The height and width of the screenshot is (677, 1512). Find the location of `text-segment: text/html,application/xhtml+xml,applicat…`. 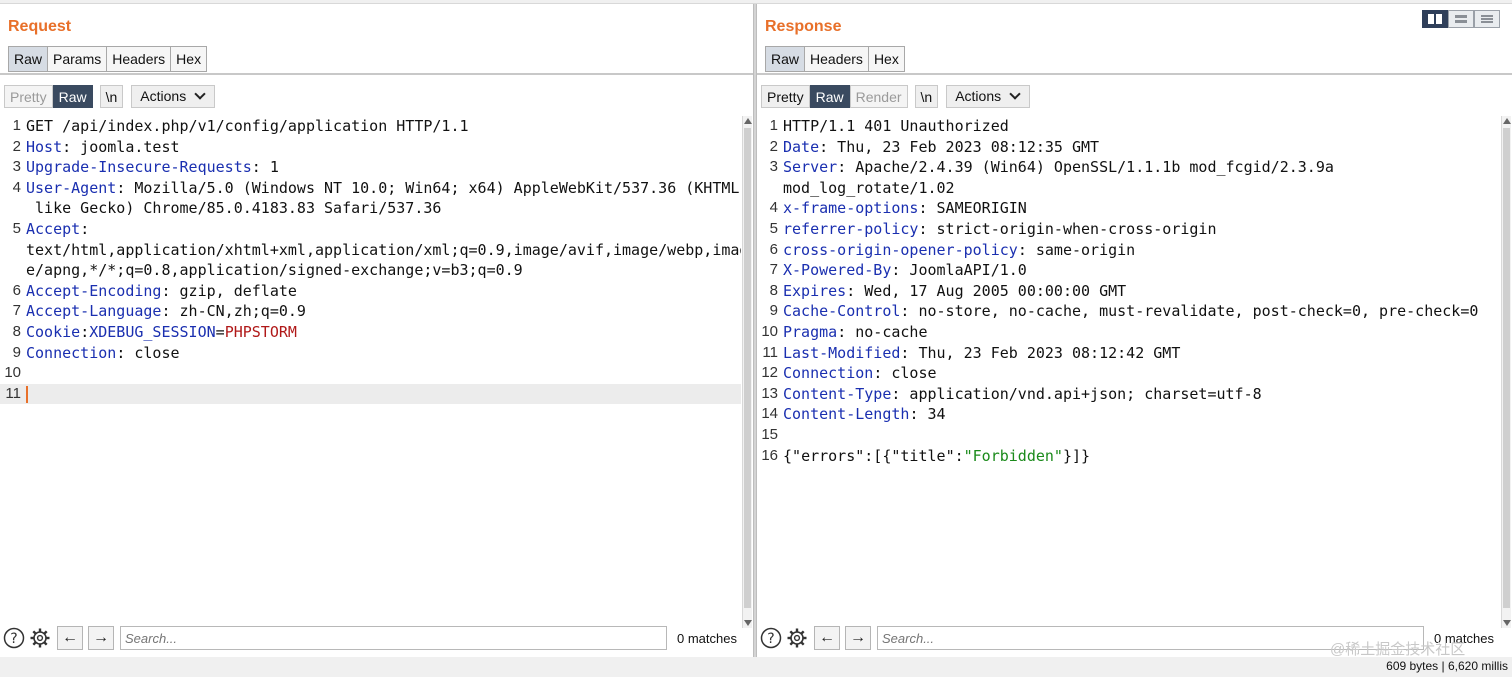

text-segment: text/html,application/xhtml+xml,applicat… is located at coordinates (383, 249).